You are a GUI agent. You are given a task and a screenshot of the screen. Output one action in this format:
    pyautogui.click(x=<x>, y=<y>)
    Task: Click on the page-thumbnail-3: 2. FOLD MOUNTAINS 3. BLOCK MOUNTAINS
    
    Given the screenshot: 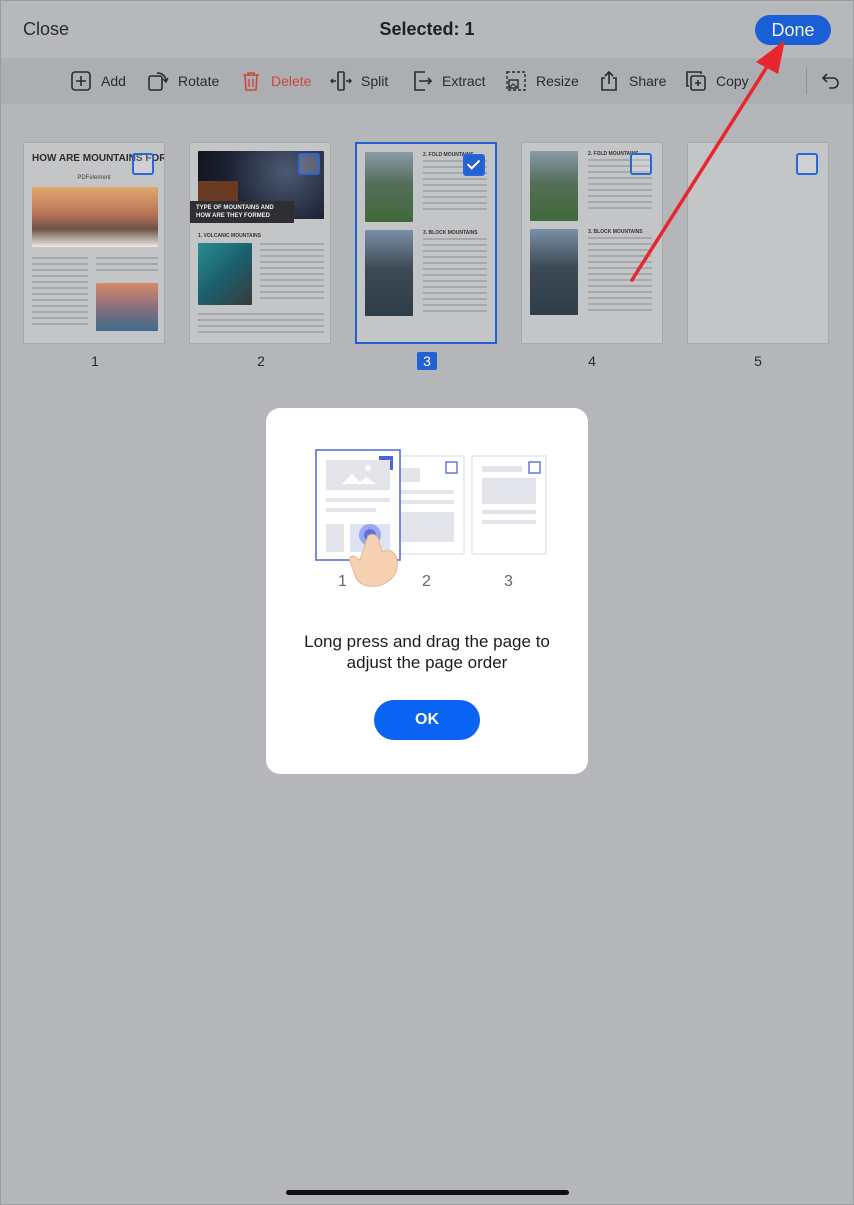 What is the action you would take?
    pyautogui.click(x=426, y=243)
    